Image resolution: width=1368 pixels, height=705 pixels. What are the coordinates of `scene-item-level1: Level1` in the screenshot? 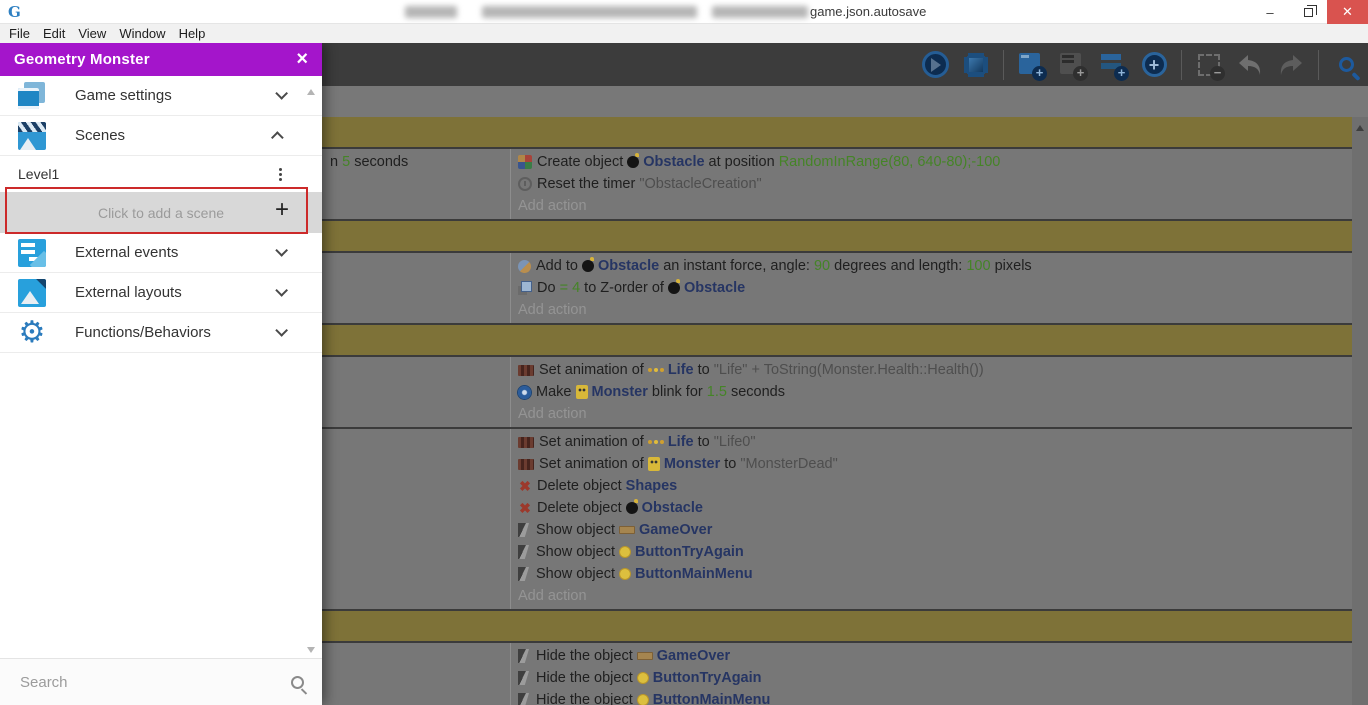 It's located at (161, 174).